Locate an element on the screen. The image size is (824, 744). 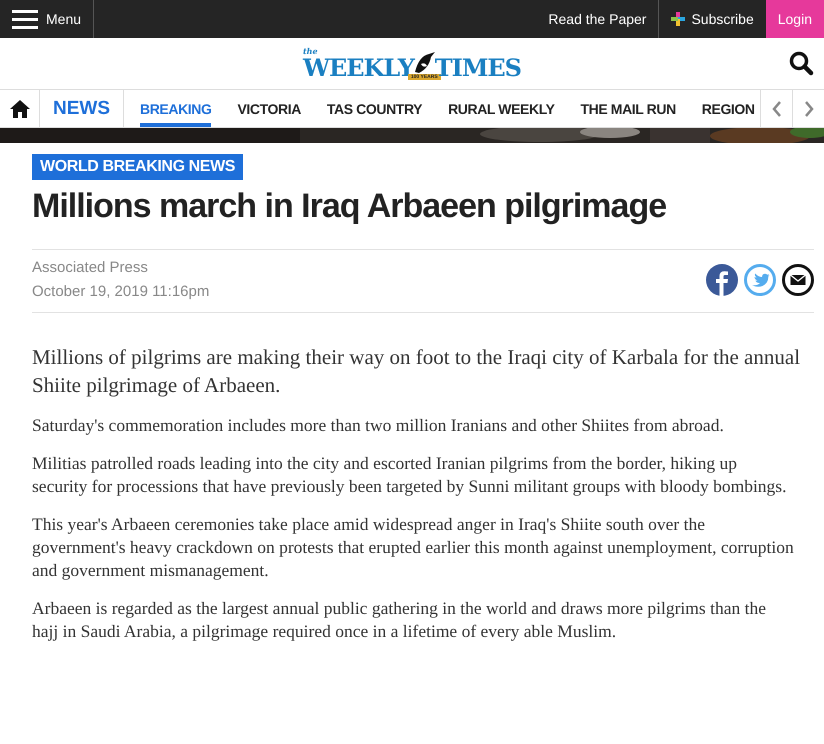
chevron-left-icon is located at coordinates (777, 108).